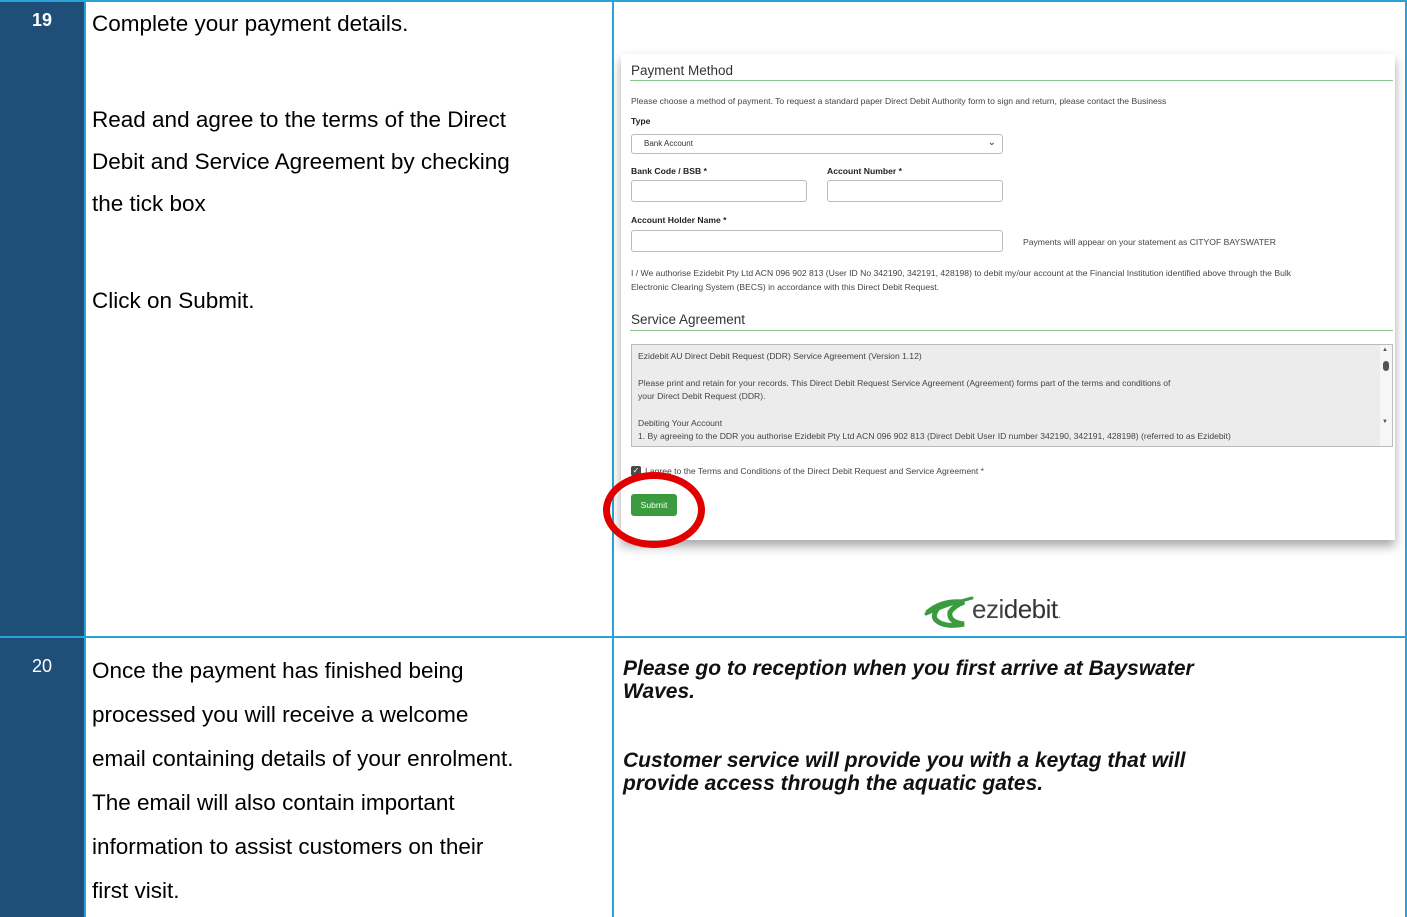  What do you see at coordinates (136, 890) in the screenshot?
I see `instruction-text: first visit.` at bounding box center [136, 890].